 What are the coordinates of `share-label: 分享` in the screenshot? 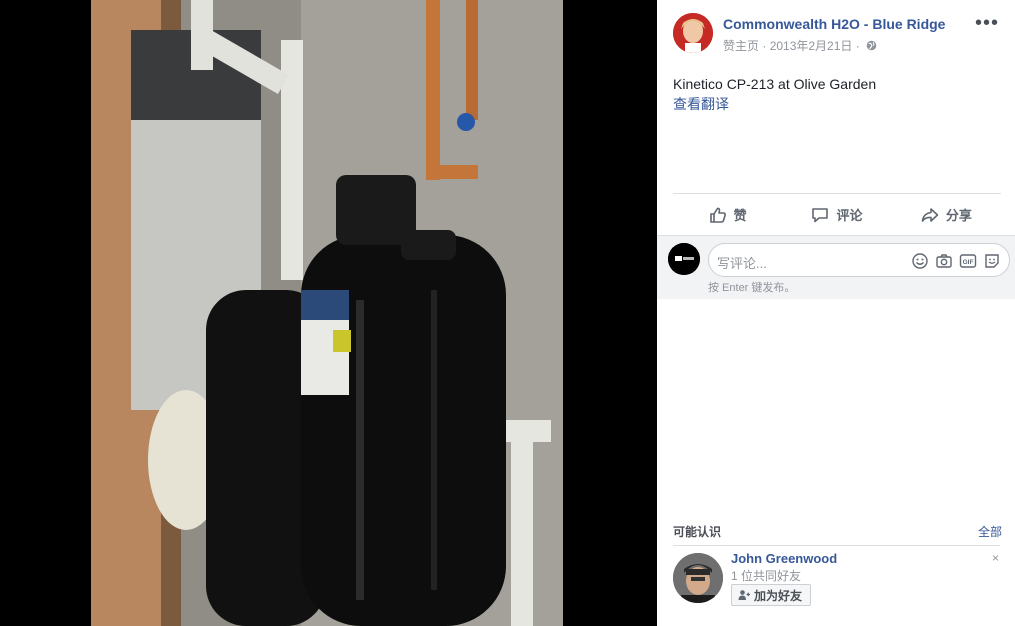 It's located at (958, 215).